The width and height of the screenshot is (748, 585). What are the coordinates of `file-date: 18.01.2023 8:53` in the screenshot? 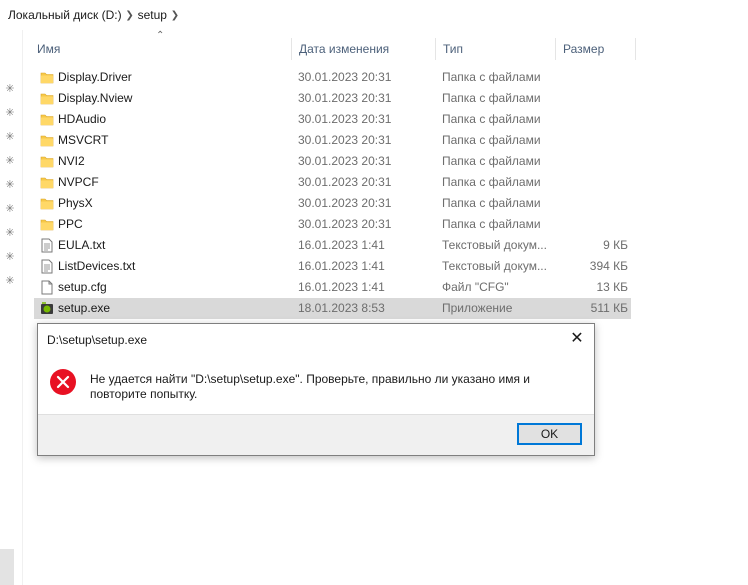 It's located at (341, 308).